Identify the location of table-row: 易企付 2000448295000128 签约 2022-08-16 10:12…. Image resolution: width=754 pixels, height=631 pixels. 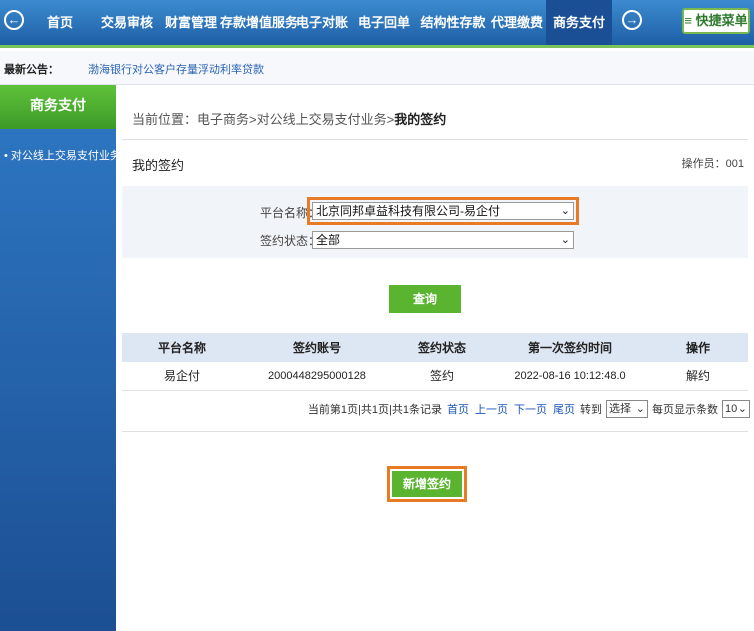
(435, 376).